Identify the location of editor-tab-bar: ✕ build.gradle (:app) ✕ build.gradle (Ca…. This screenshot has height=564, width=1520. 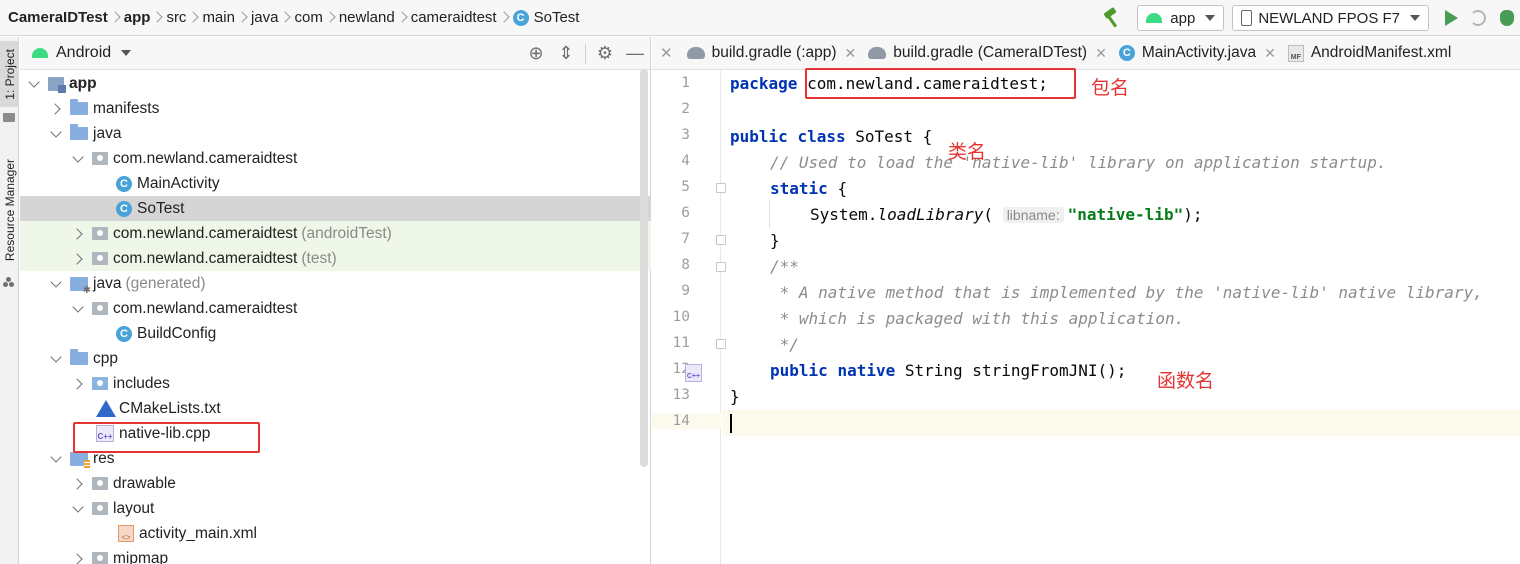
(1086, 53).